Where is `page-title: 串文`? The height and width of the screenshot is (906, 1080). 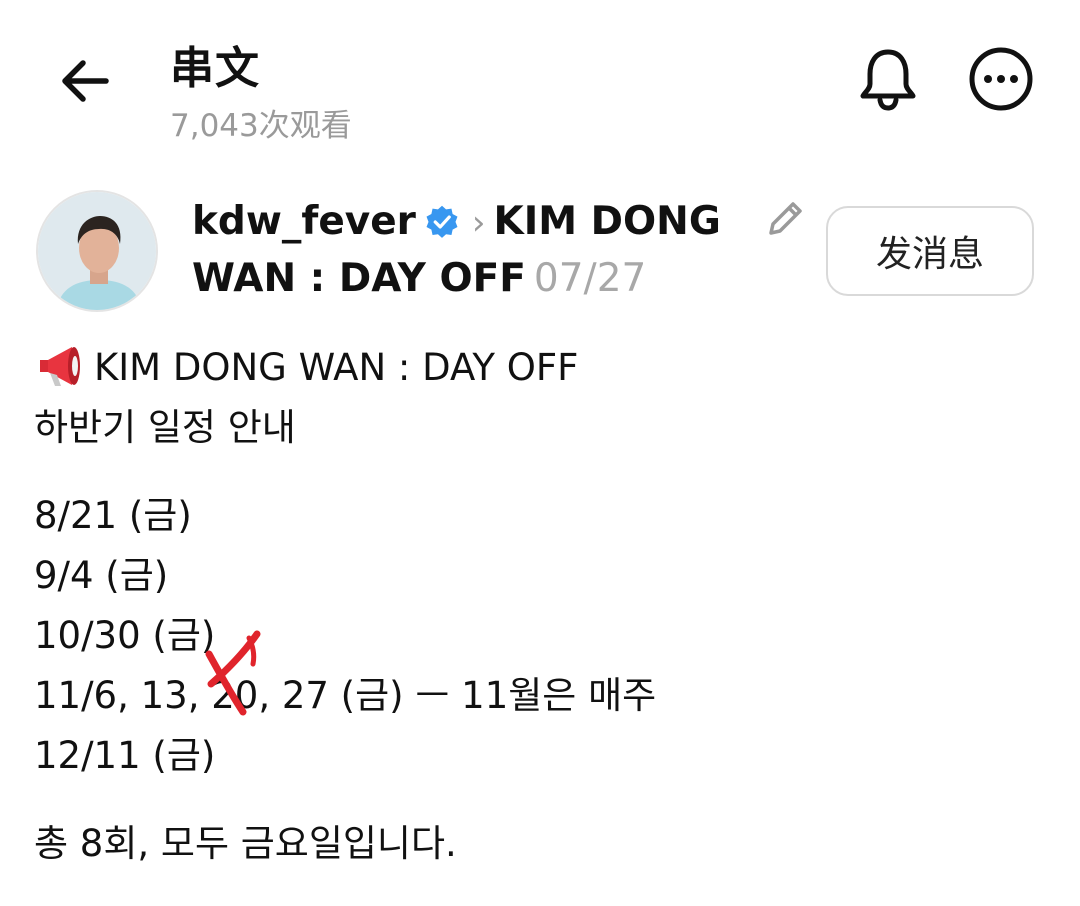 page-title: 串文 is located at coordinates (215, 68).